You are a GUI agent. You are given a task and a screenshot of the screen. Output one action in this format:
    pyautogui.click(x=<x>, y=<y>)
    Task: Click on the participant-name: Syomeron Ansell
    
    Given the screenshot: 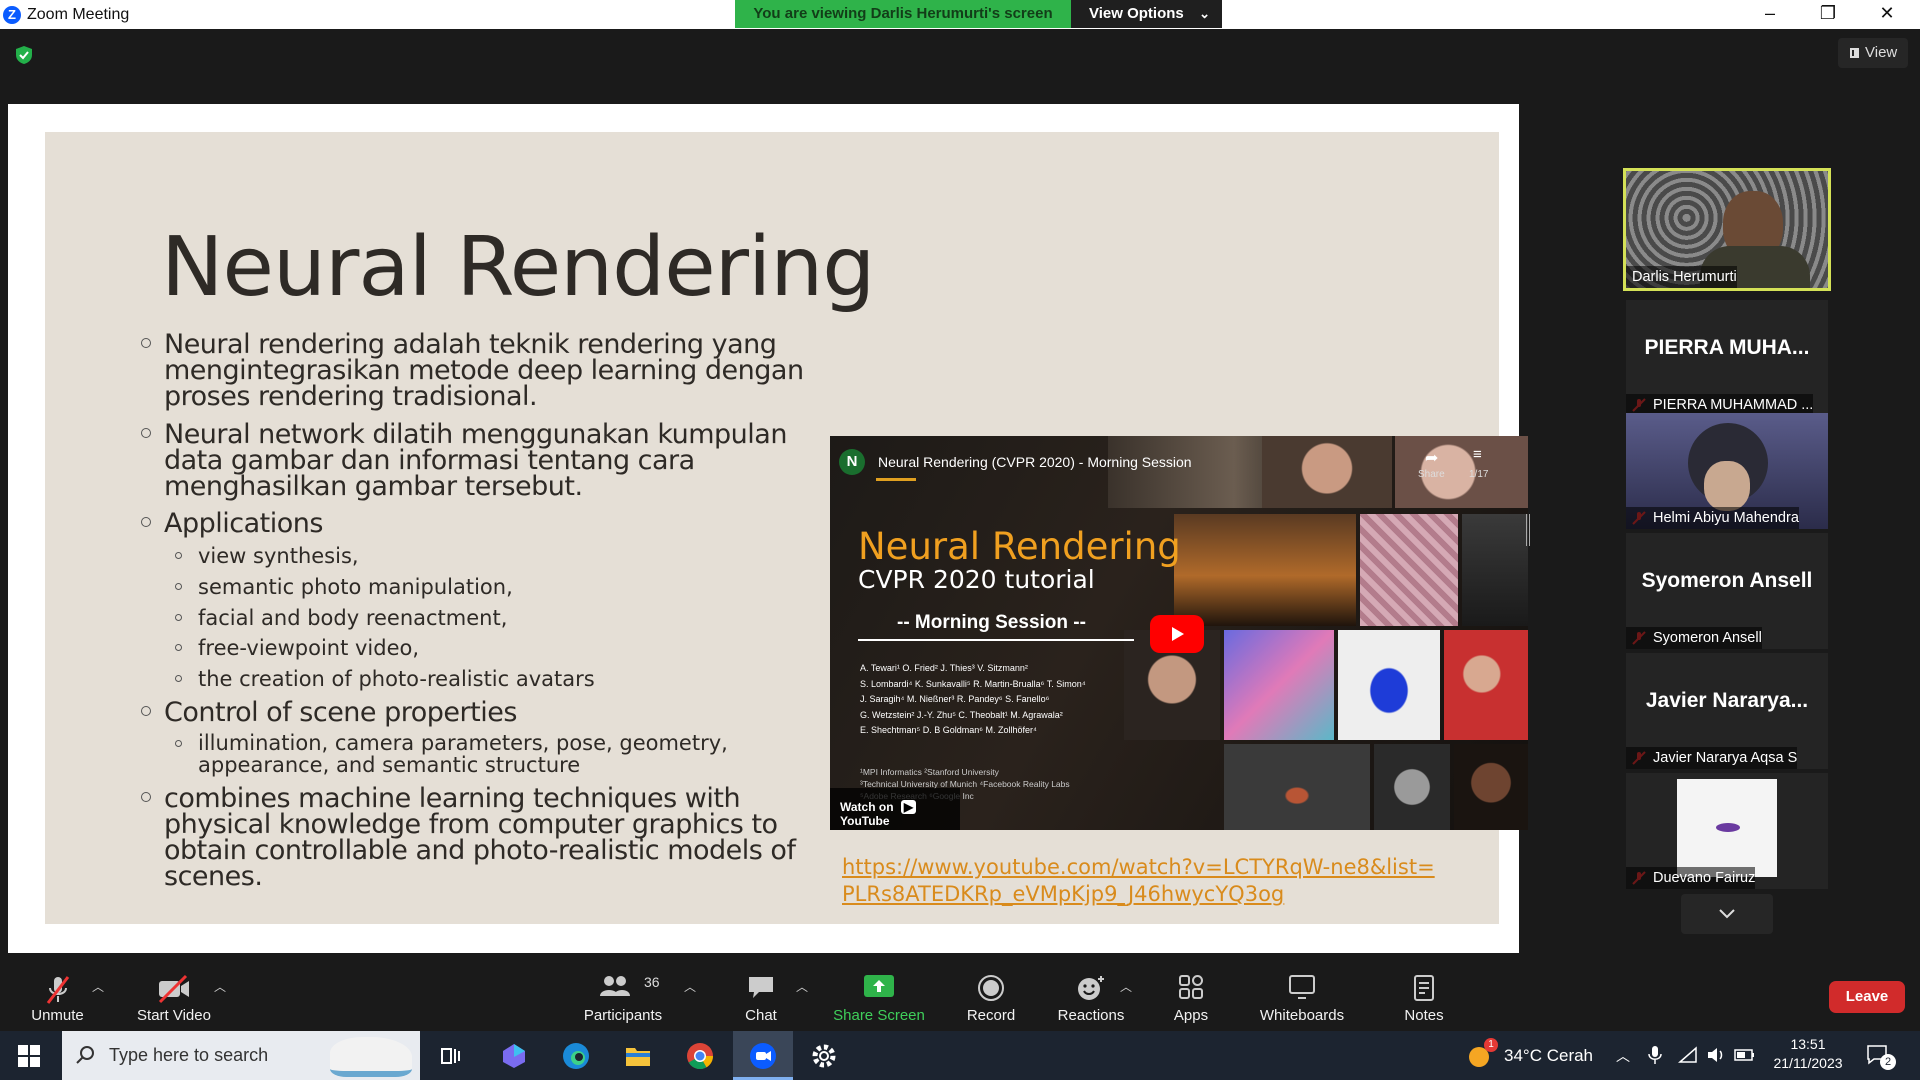 What is the action you would take?
    pyautogui.click(x=1694, y=638)
    